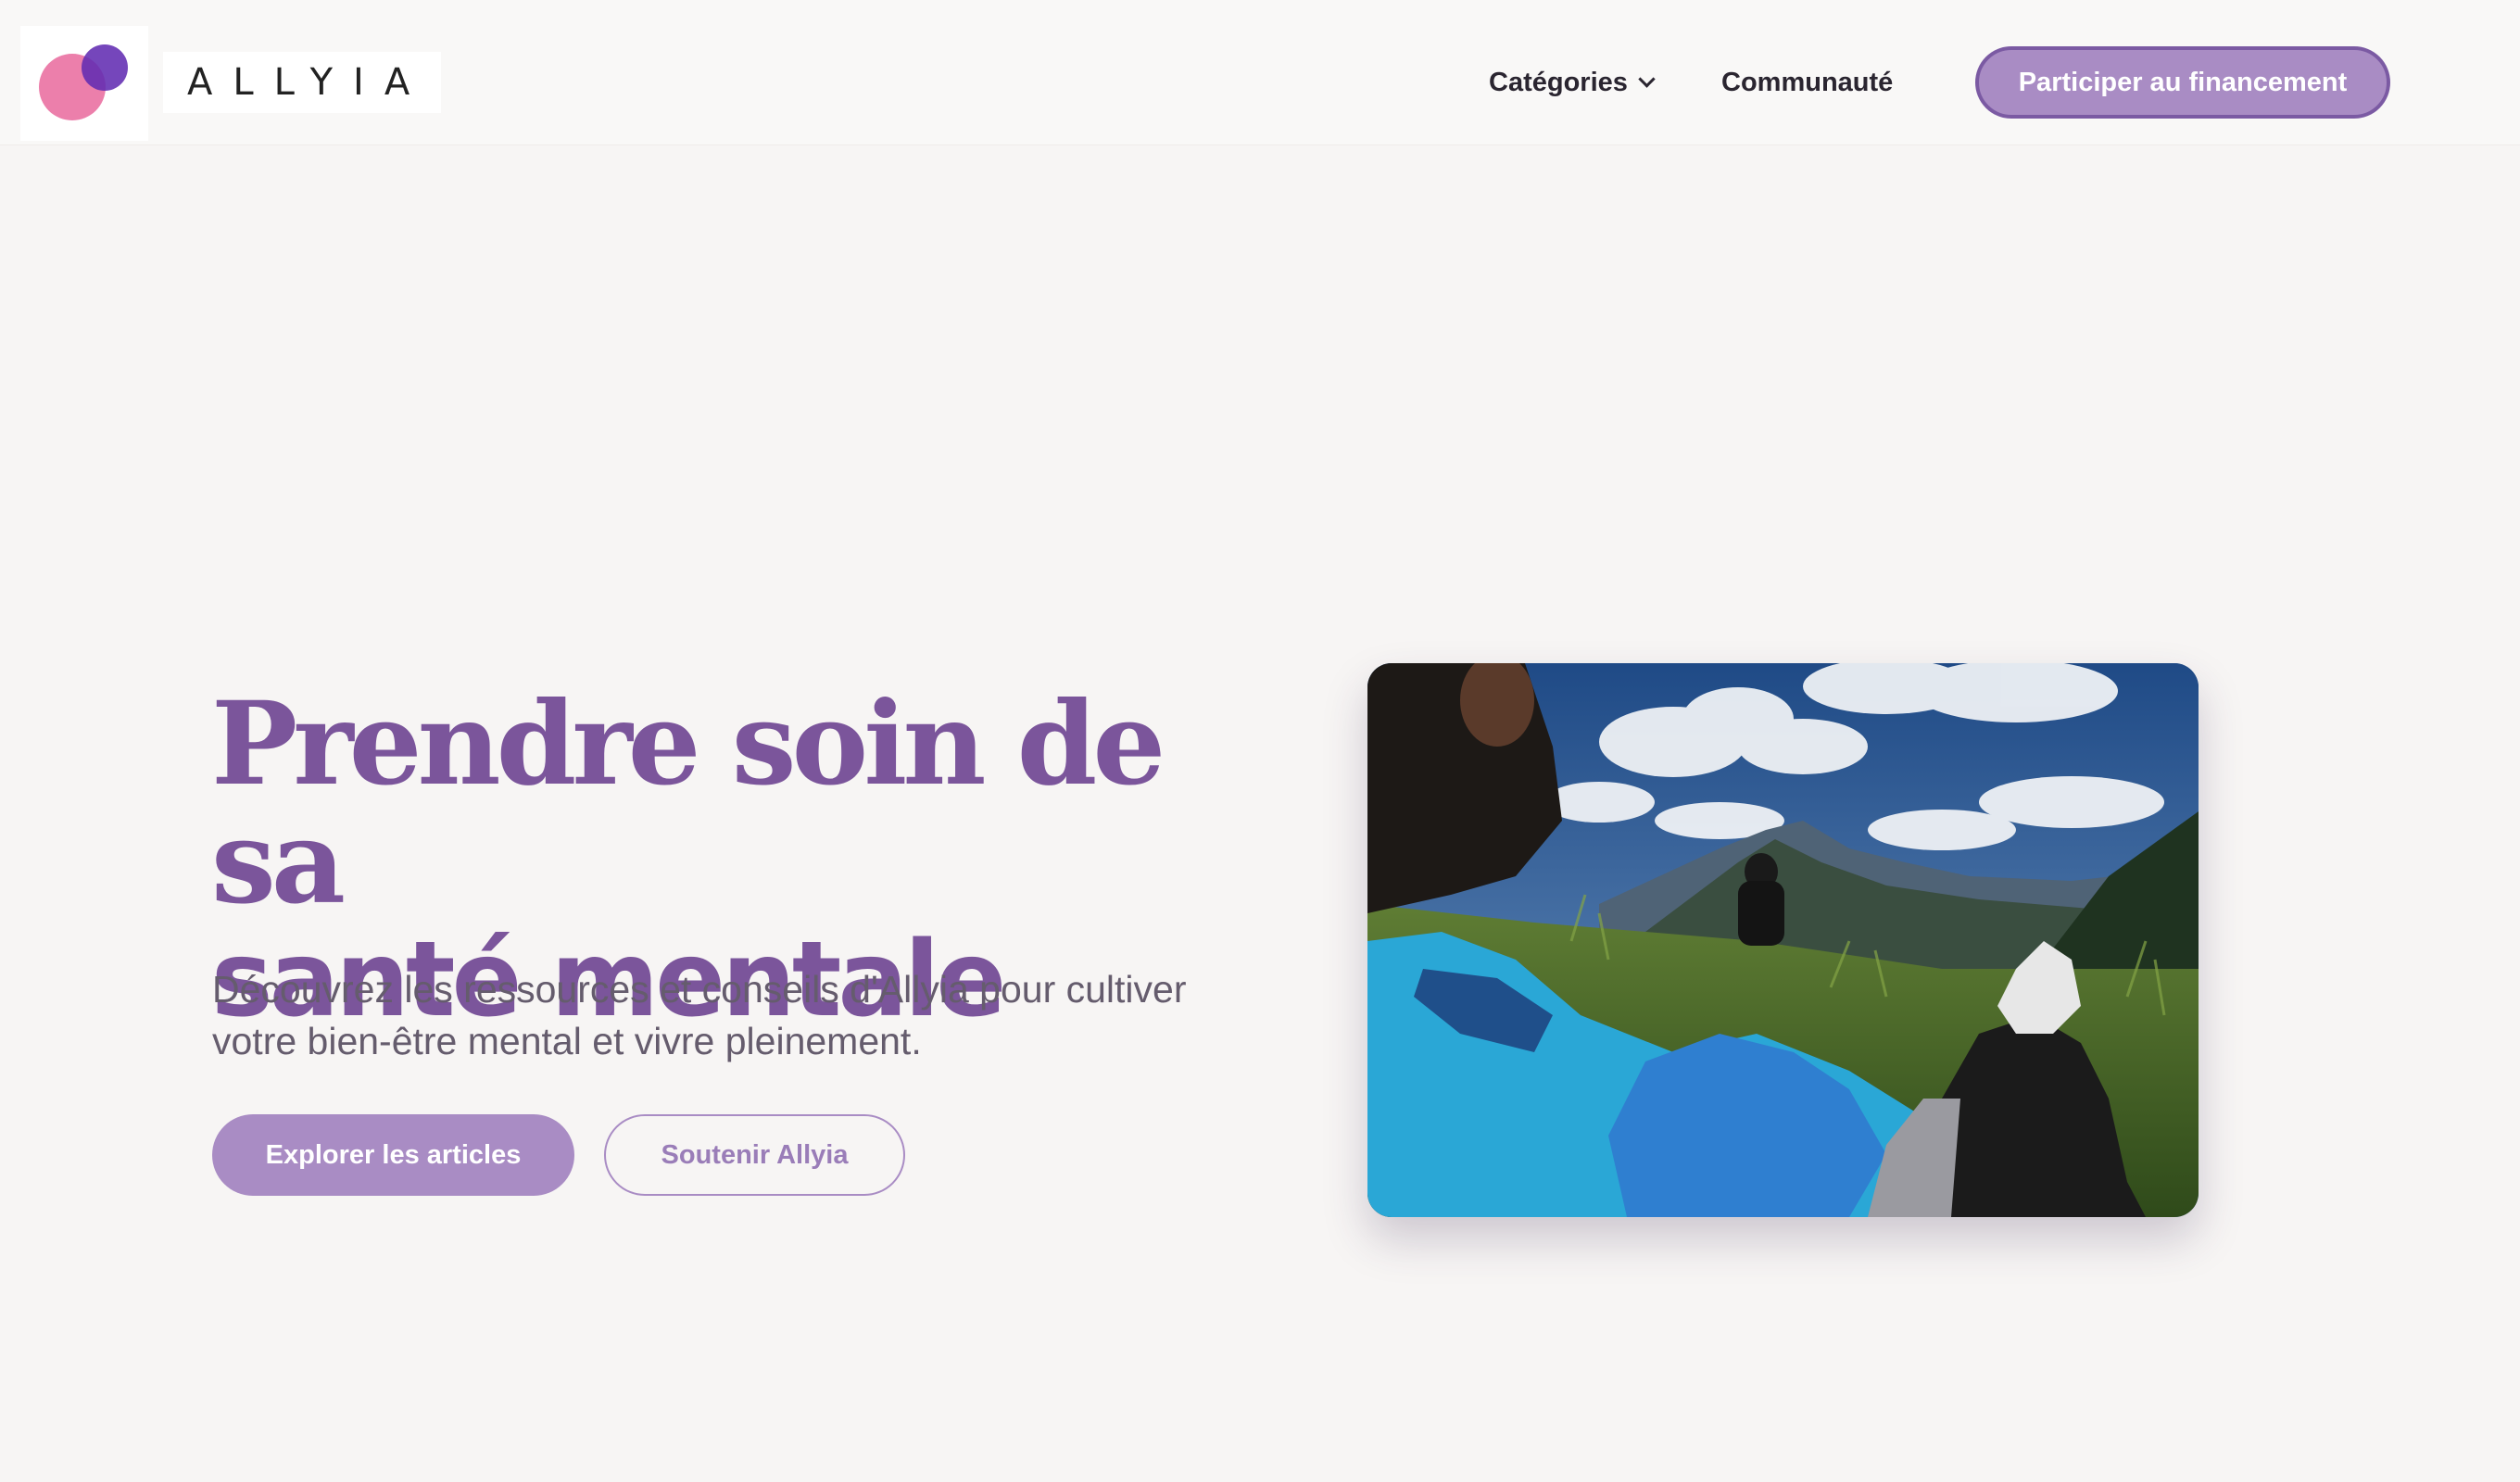 This screenshot has height=1482, width=2520. I want to click on nav-categories: Catégories, so click(1572, 82).